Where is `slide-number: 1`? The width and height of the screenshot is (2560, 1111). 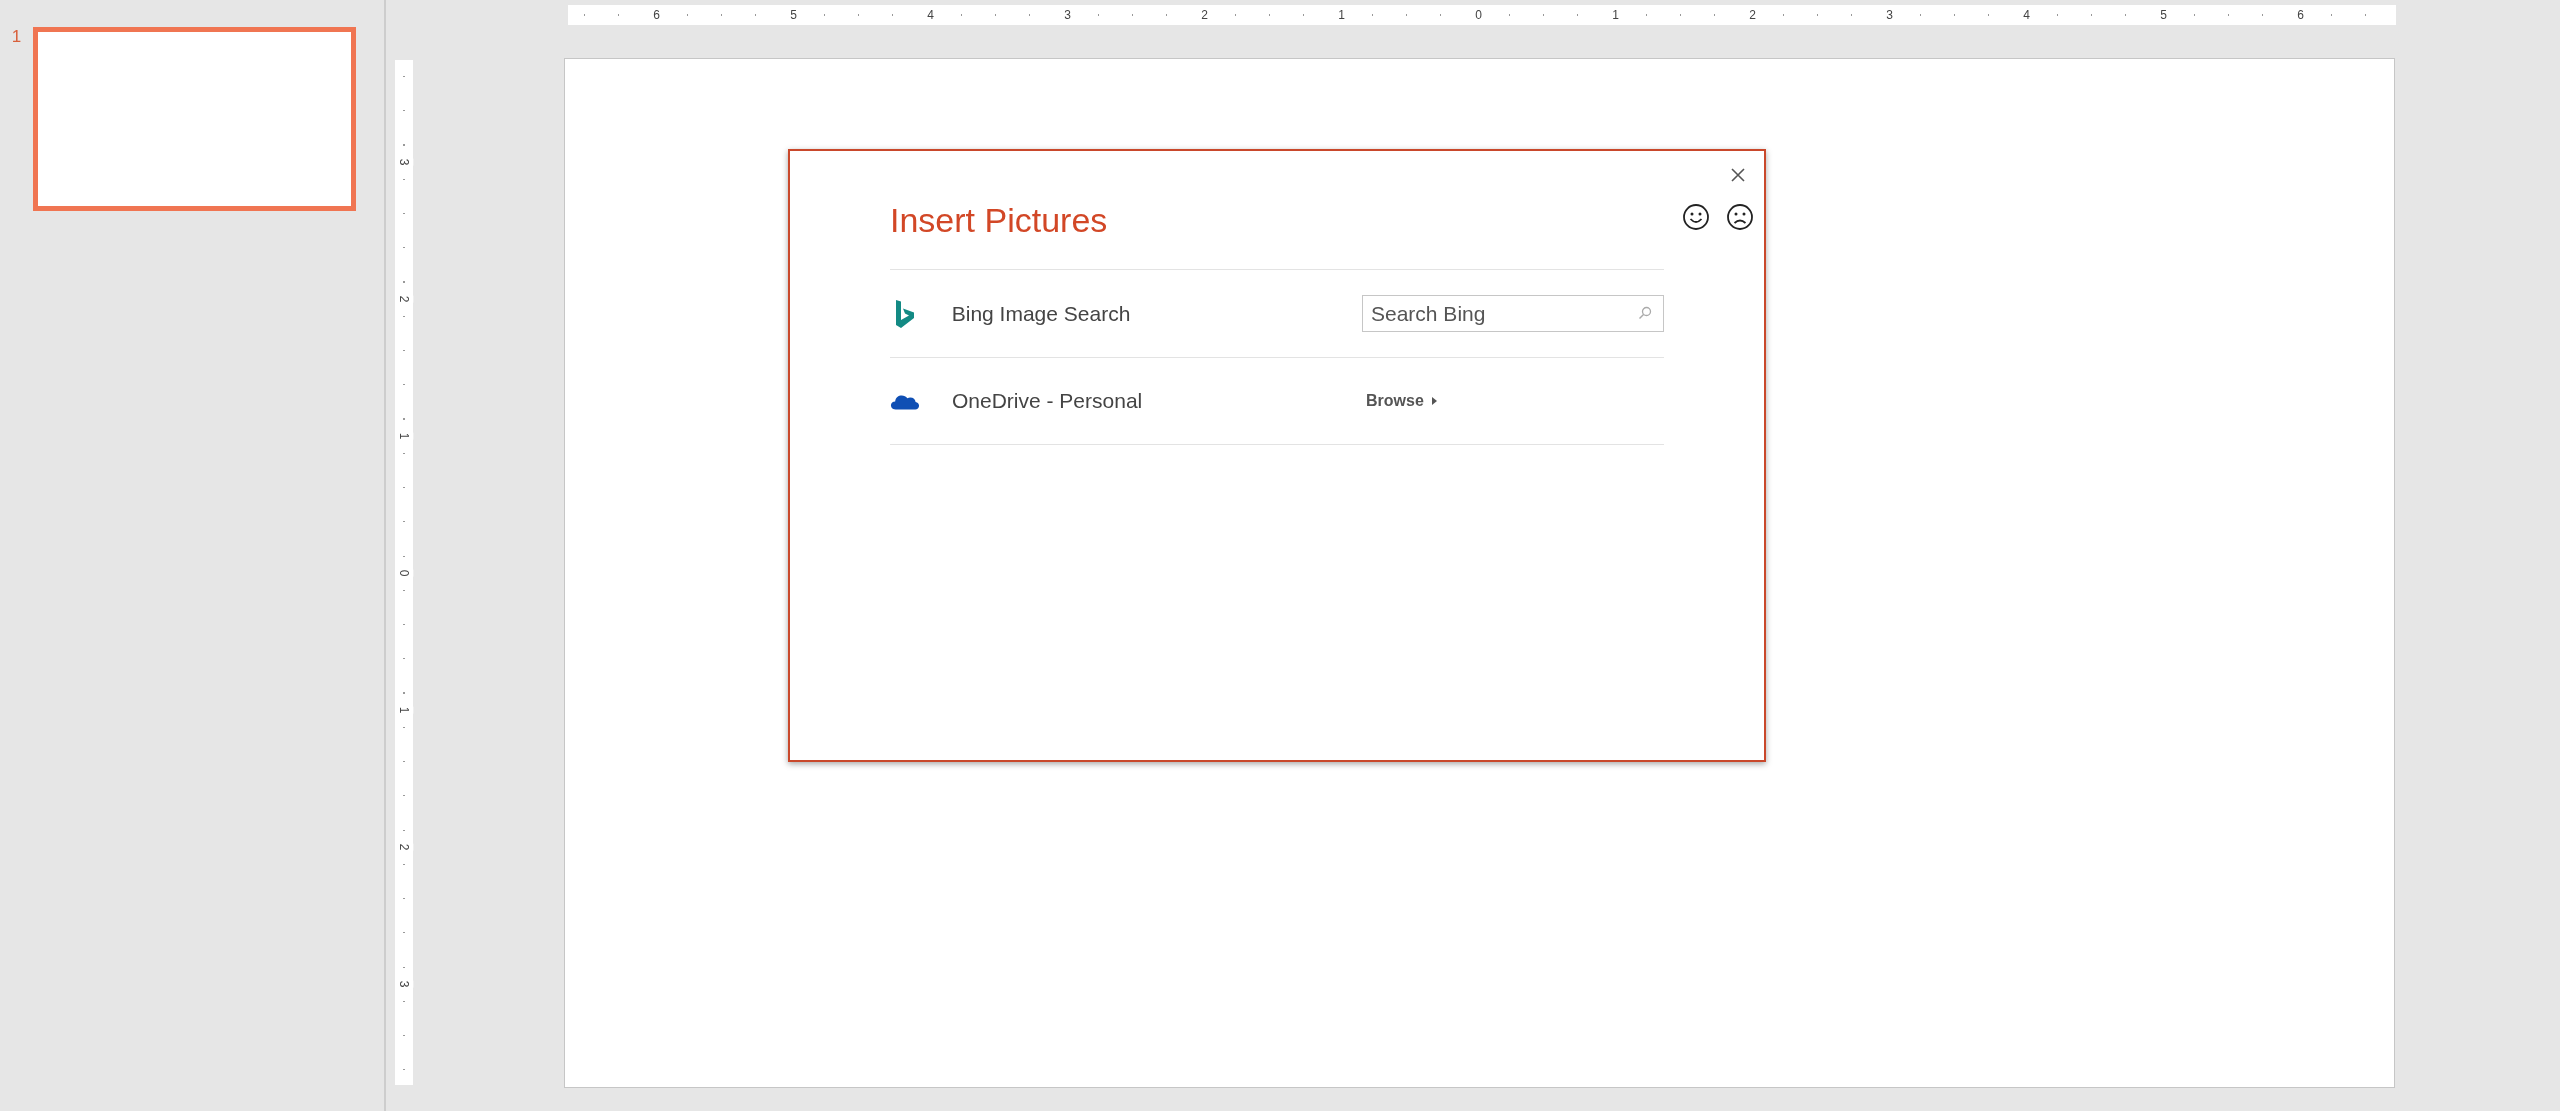 slide-number: 1 is located at coordinates (16, 37).